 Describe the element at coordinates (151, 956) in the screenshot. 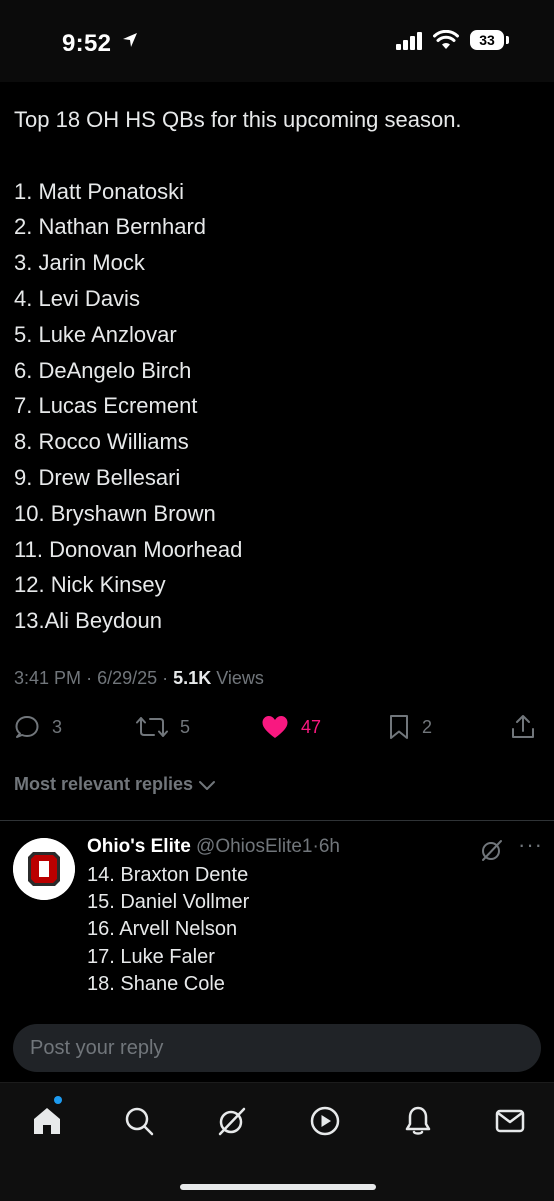

I see `list-item: 17. Luke Faler` at that location.